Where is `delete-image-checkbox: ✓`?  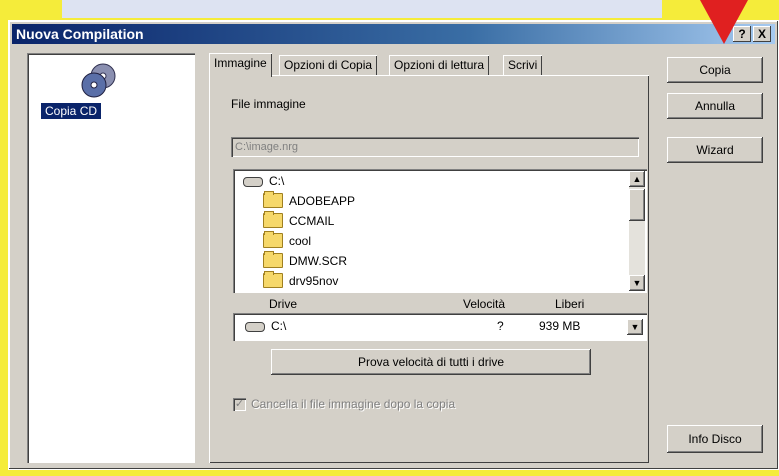
delete-image-checkbox: ✓ is located at coordinates (239, 404).